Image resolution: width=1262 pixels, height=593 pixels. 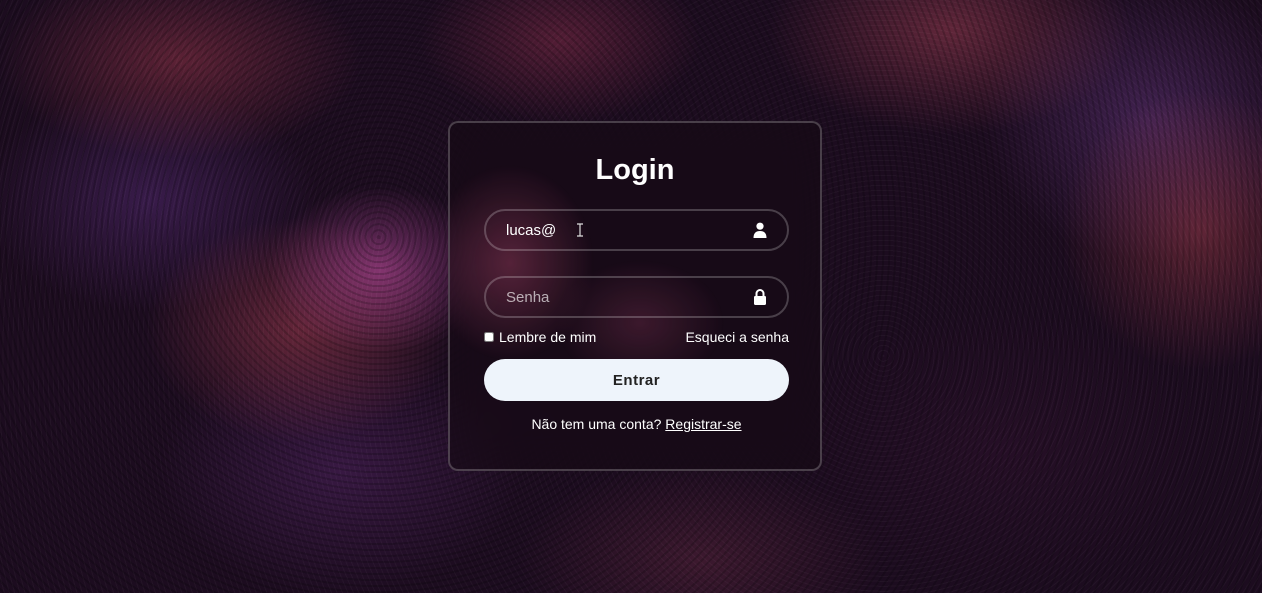 What do you see at coordinates (760, 297) in the screenshot?
I see `lock-icon` at bounding box center [760, 297].